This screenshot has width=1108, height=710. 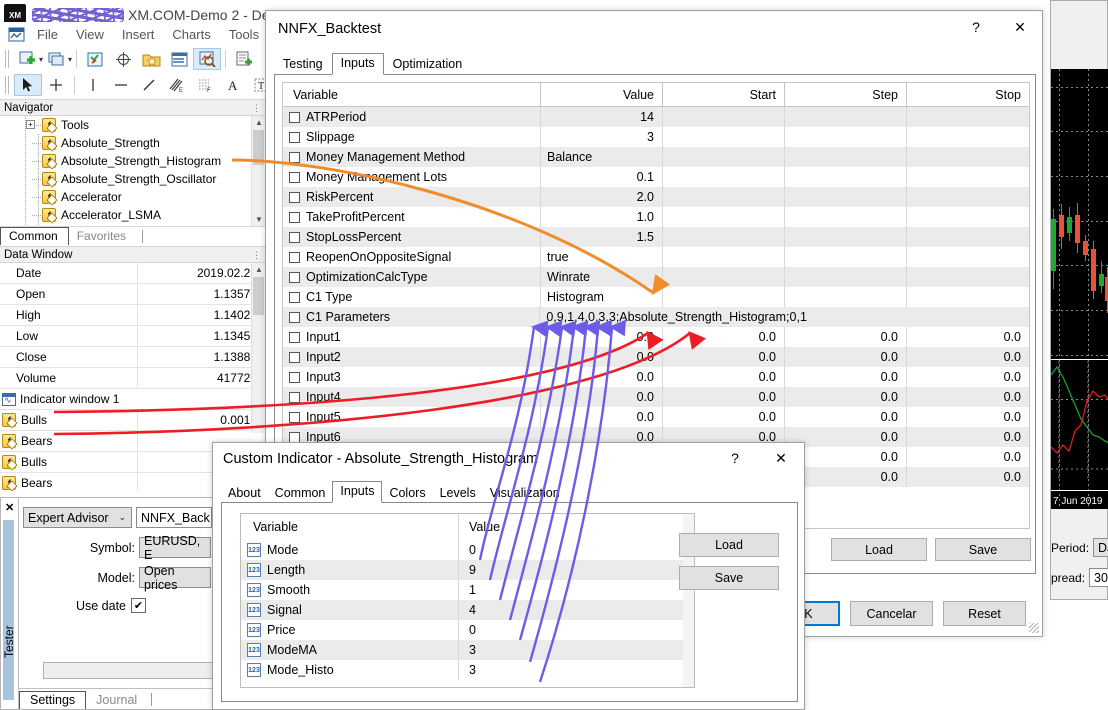 What do you see at coordinates (132, 143) in the screenshot?
I see `nav-item-absolute-strength: ƒ Absolute_Strength` at bounding box center [132, 143].